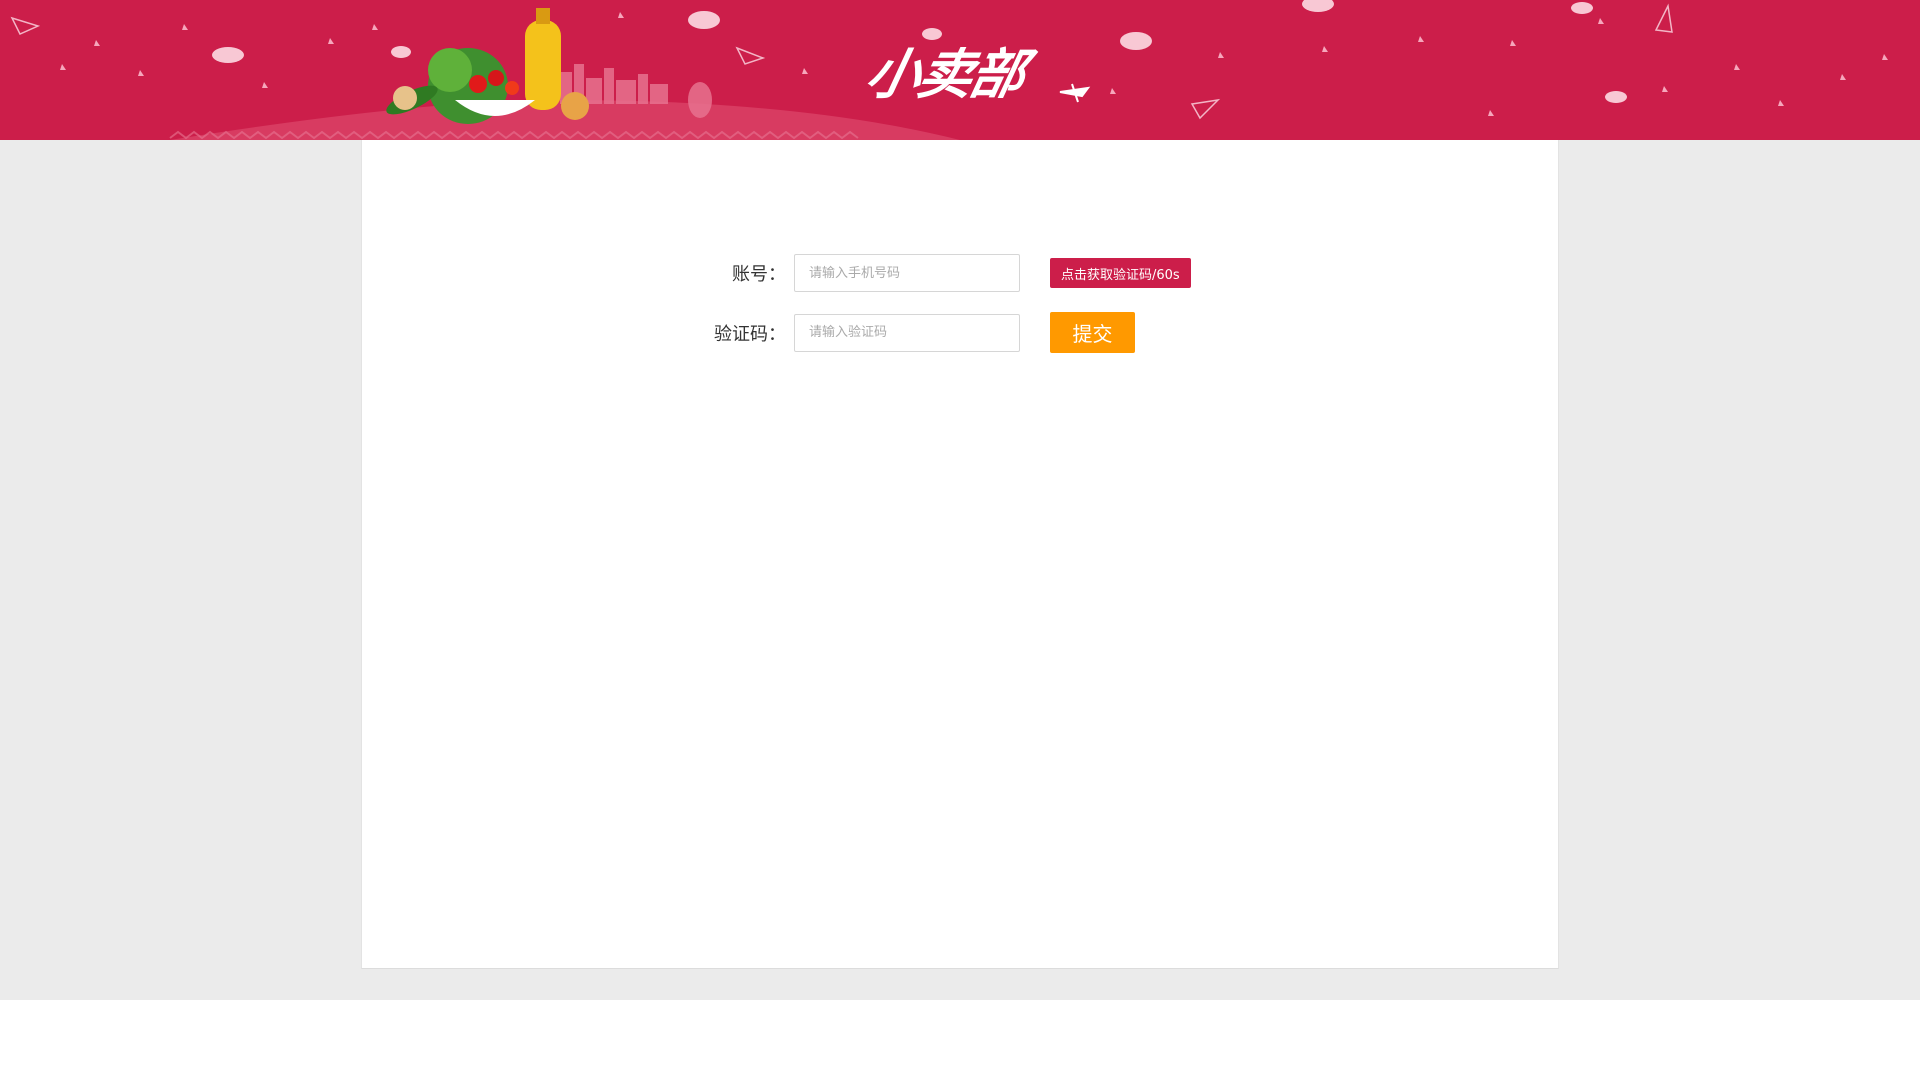 The height and width of the screenshot is (1080, 1920). What do you see at coordinates (1092, 332) in the screenshot?
I see `submit-button: 提交` at bounding box center [1092, 332].